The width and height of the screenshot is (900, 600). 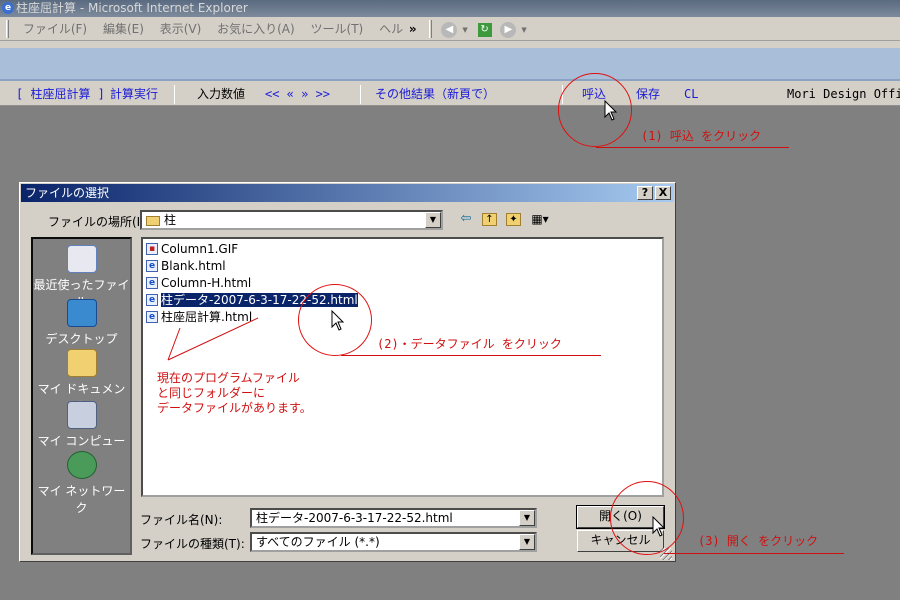 What do you see at coordinates (81, 483) in the screenshot?
I see `place-my-network: マイ ネットワーク` at bounding box center [81, 483].